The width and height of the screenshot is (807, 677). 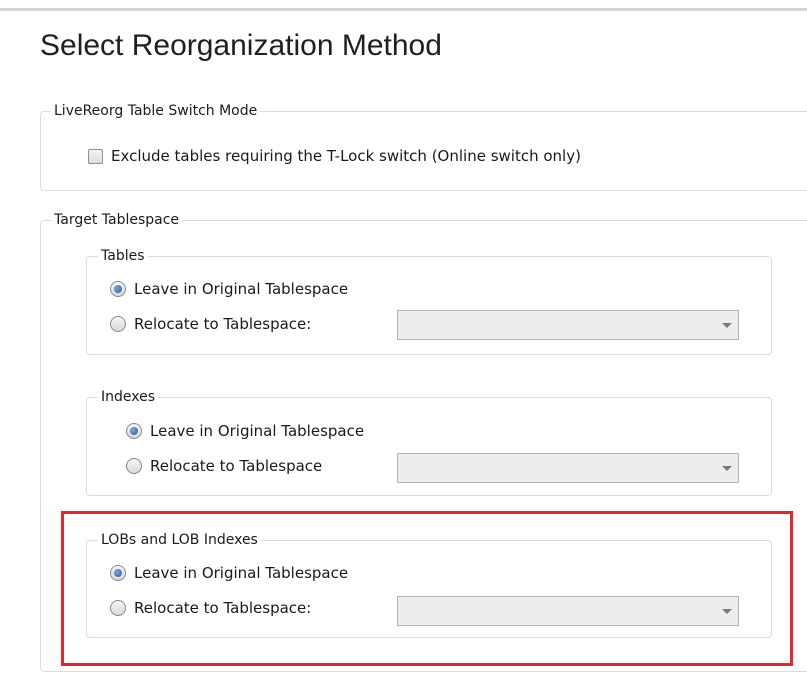 What do you see at coordinates (128, 397) in the screenshot?
I see `indexes-legend: Indexes` at bounding box center [128, 397].